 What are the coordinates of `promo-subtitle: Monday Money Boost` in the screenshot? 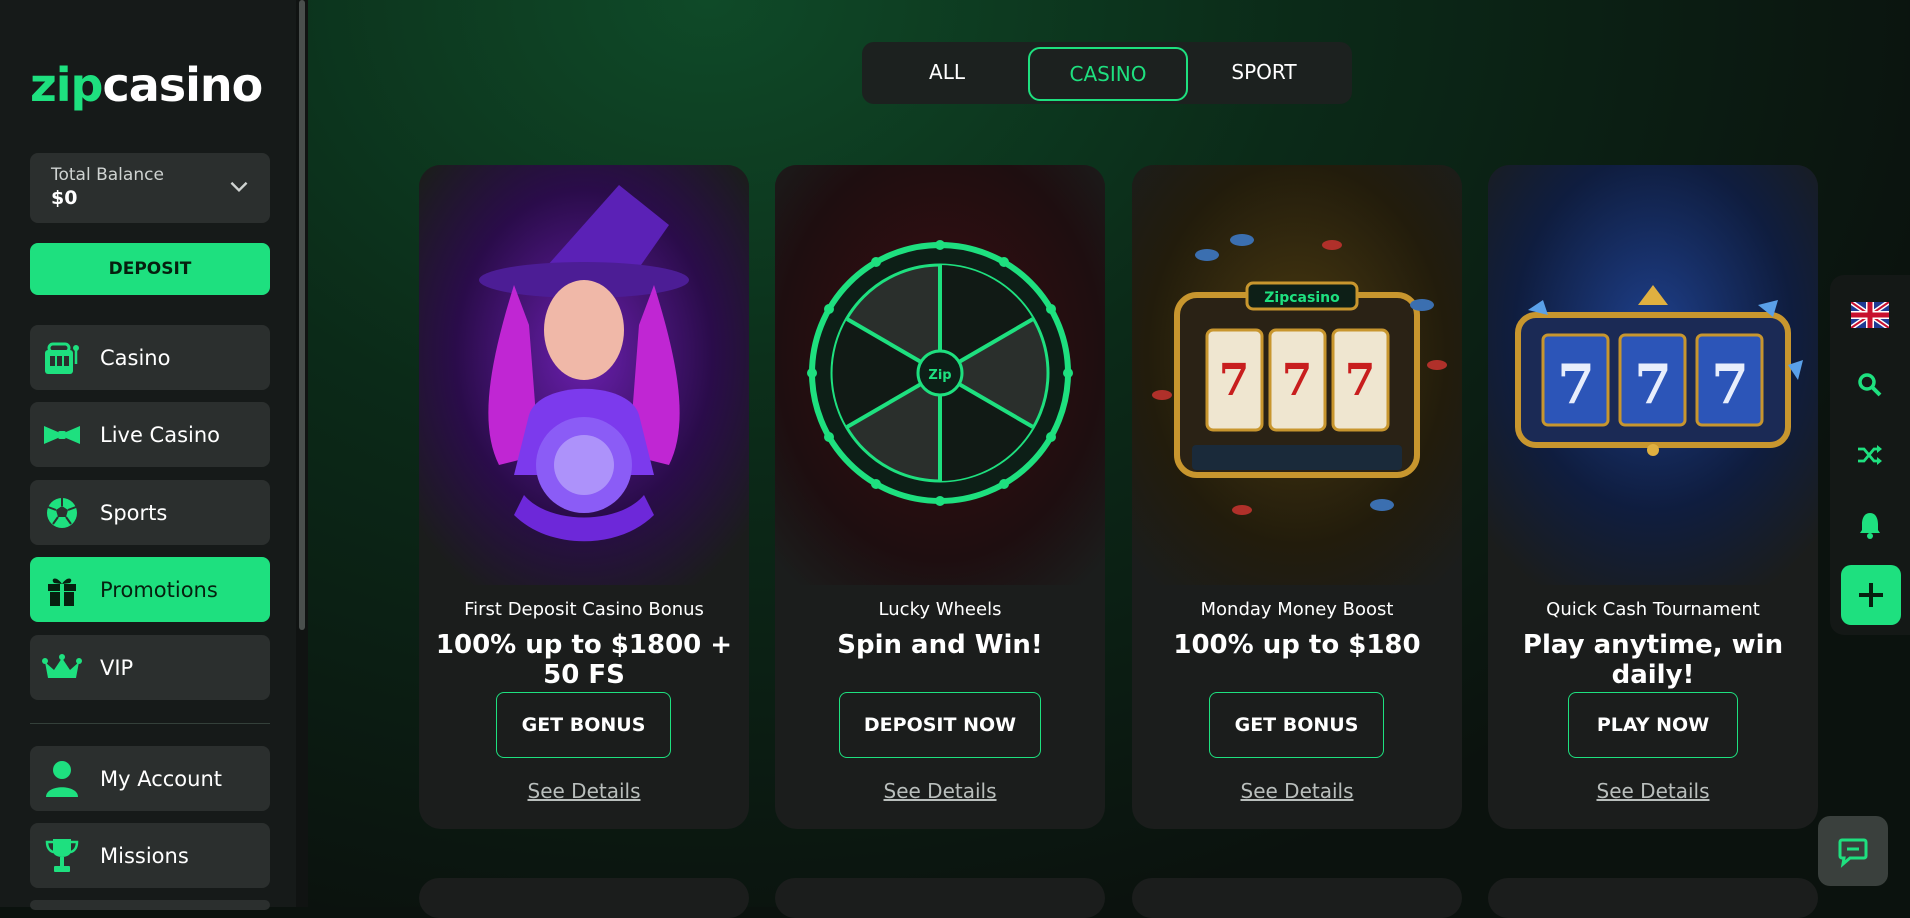 It's located at (1297, 609).